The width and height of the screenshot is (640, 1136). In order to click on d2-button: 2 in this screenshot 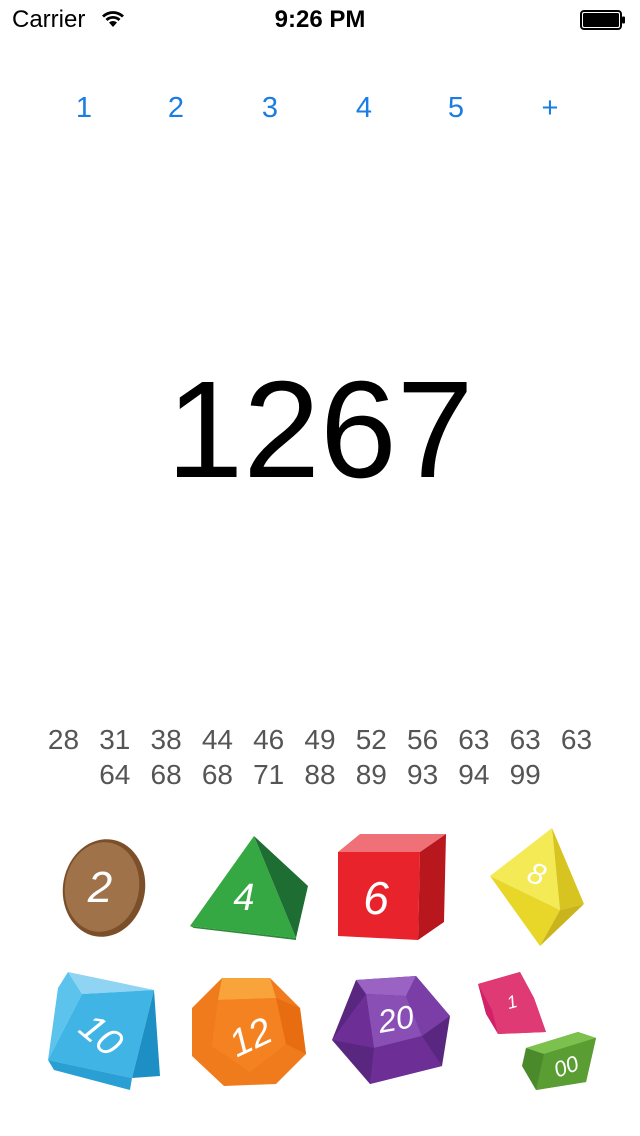, I will do `click(104, 888)`.